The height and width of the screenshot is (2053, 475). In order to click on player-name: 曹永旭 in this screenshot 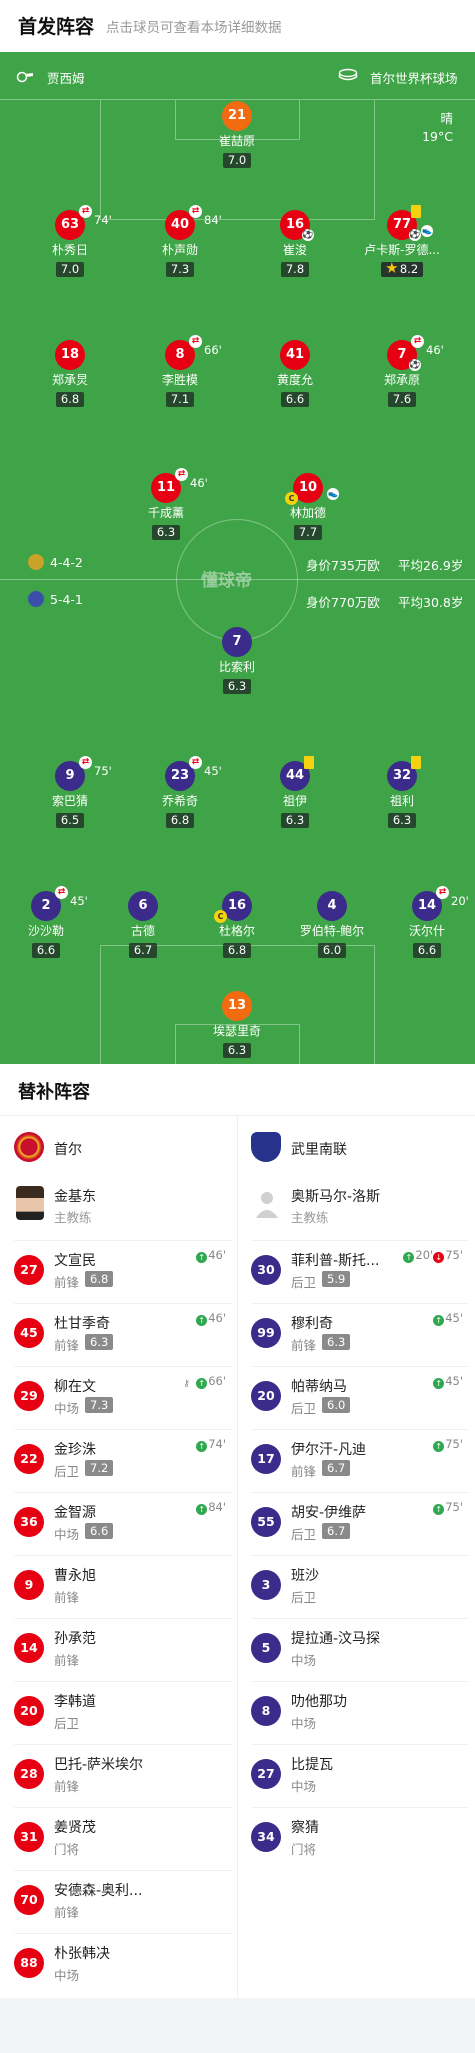, I will do `click(75, 1576)`.